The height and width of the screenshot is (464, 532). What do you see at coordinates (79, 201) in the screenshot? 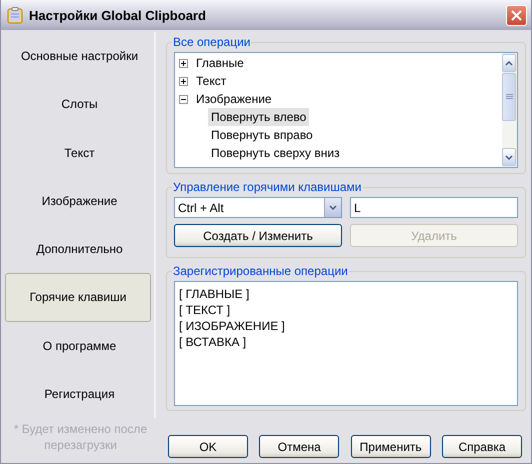
I see `sidebar-item: Изображение` at bounding box center [79, 201].